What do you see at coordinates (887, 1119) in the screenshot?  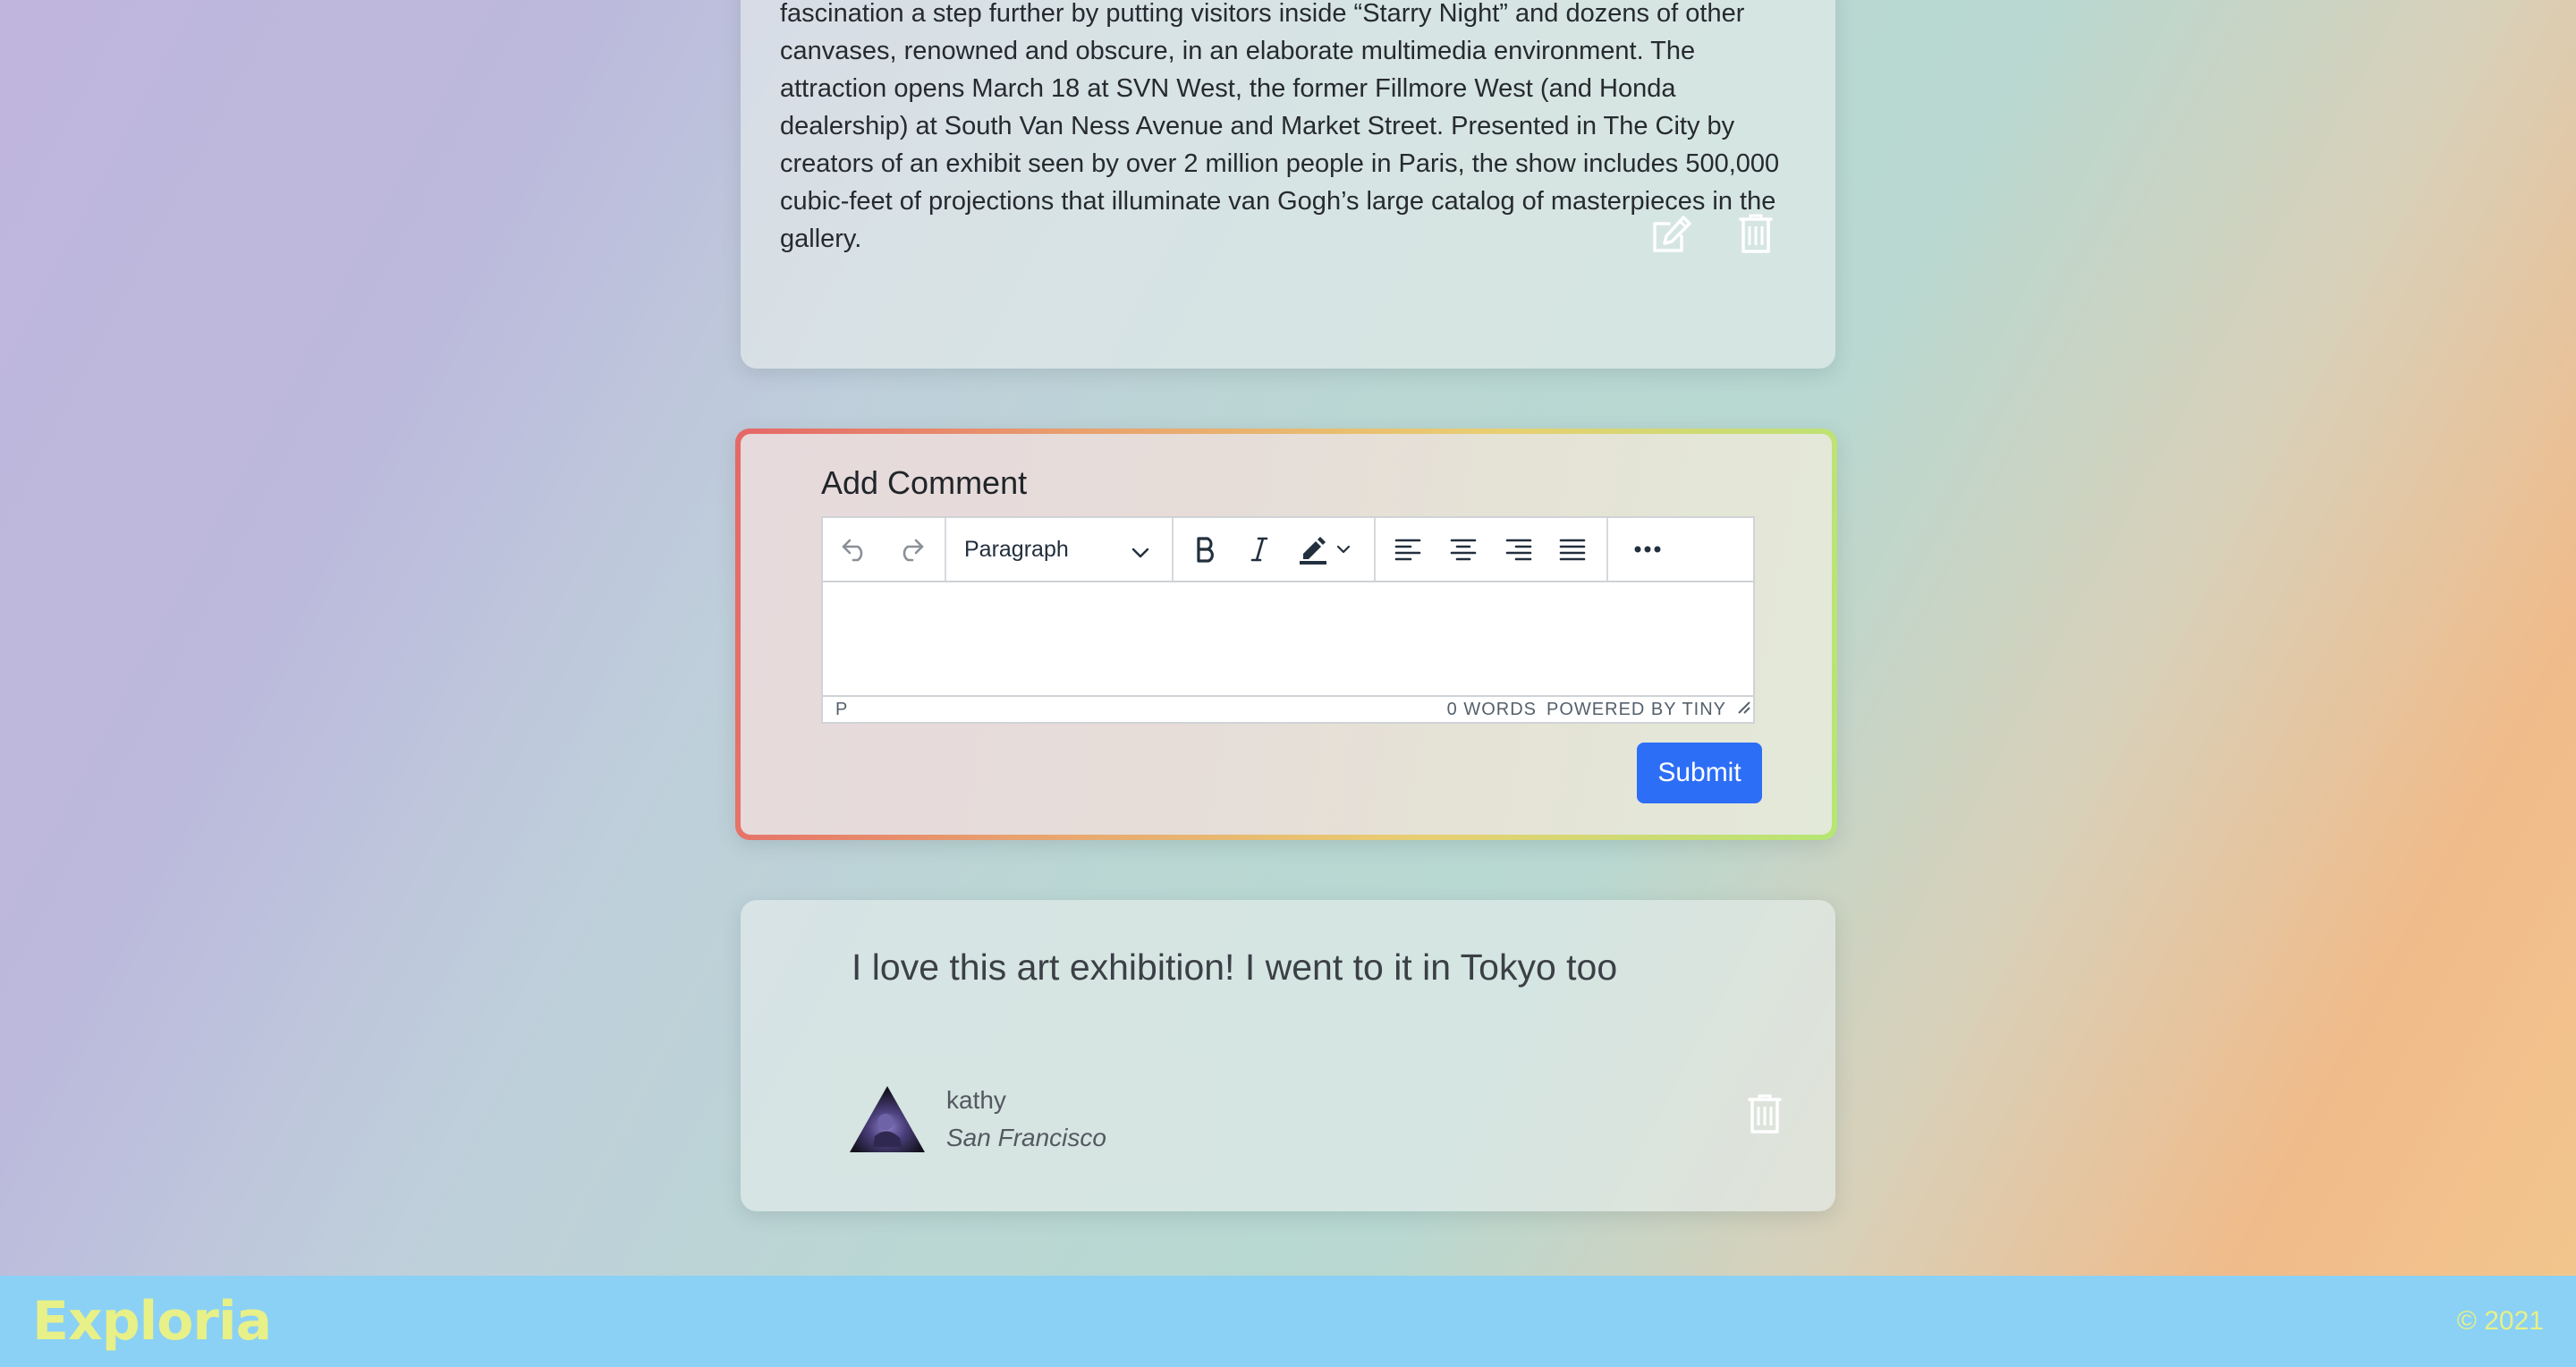 I see `avatar` at bounding box center [887, 1119].